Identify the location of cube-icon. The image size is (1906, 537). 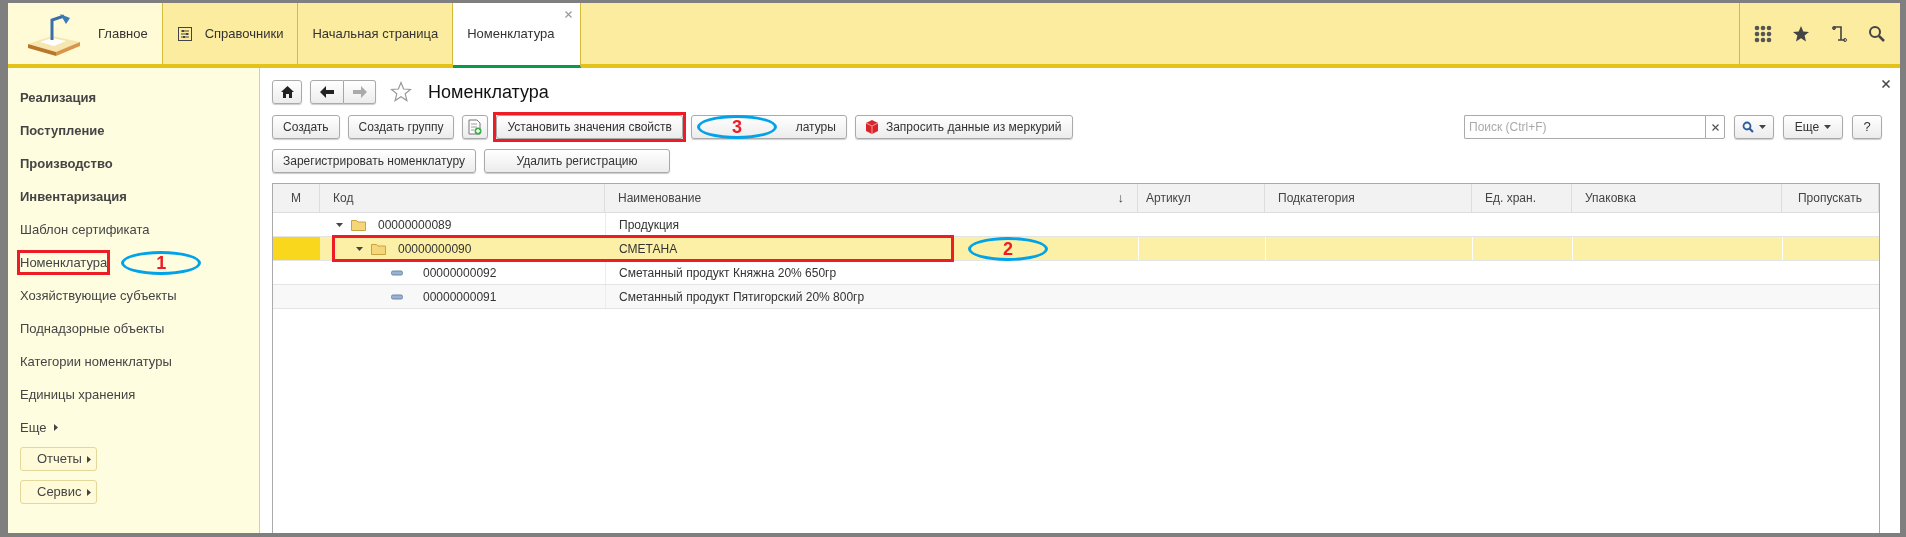
(871, 127).